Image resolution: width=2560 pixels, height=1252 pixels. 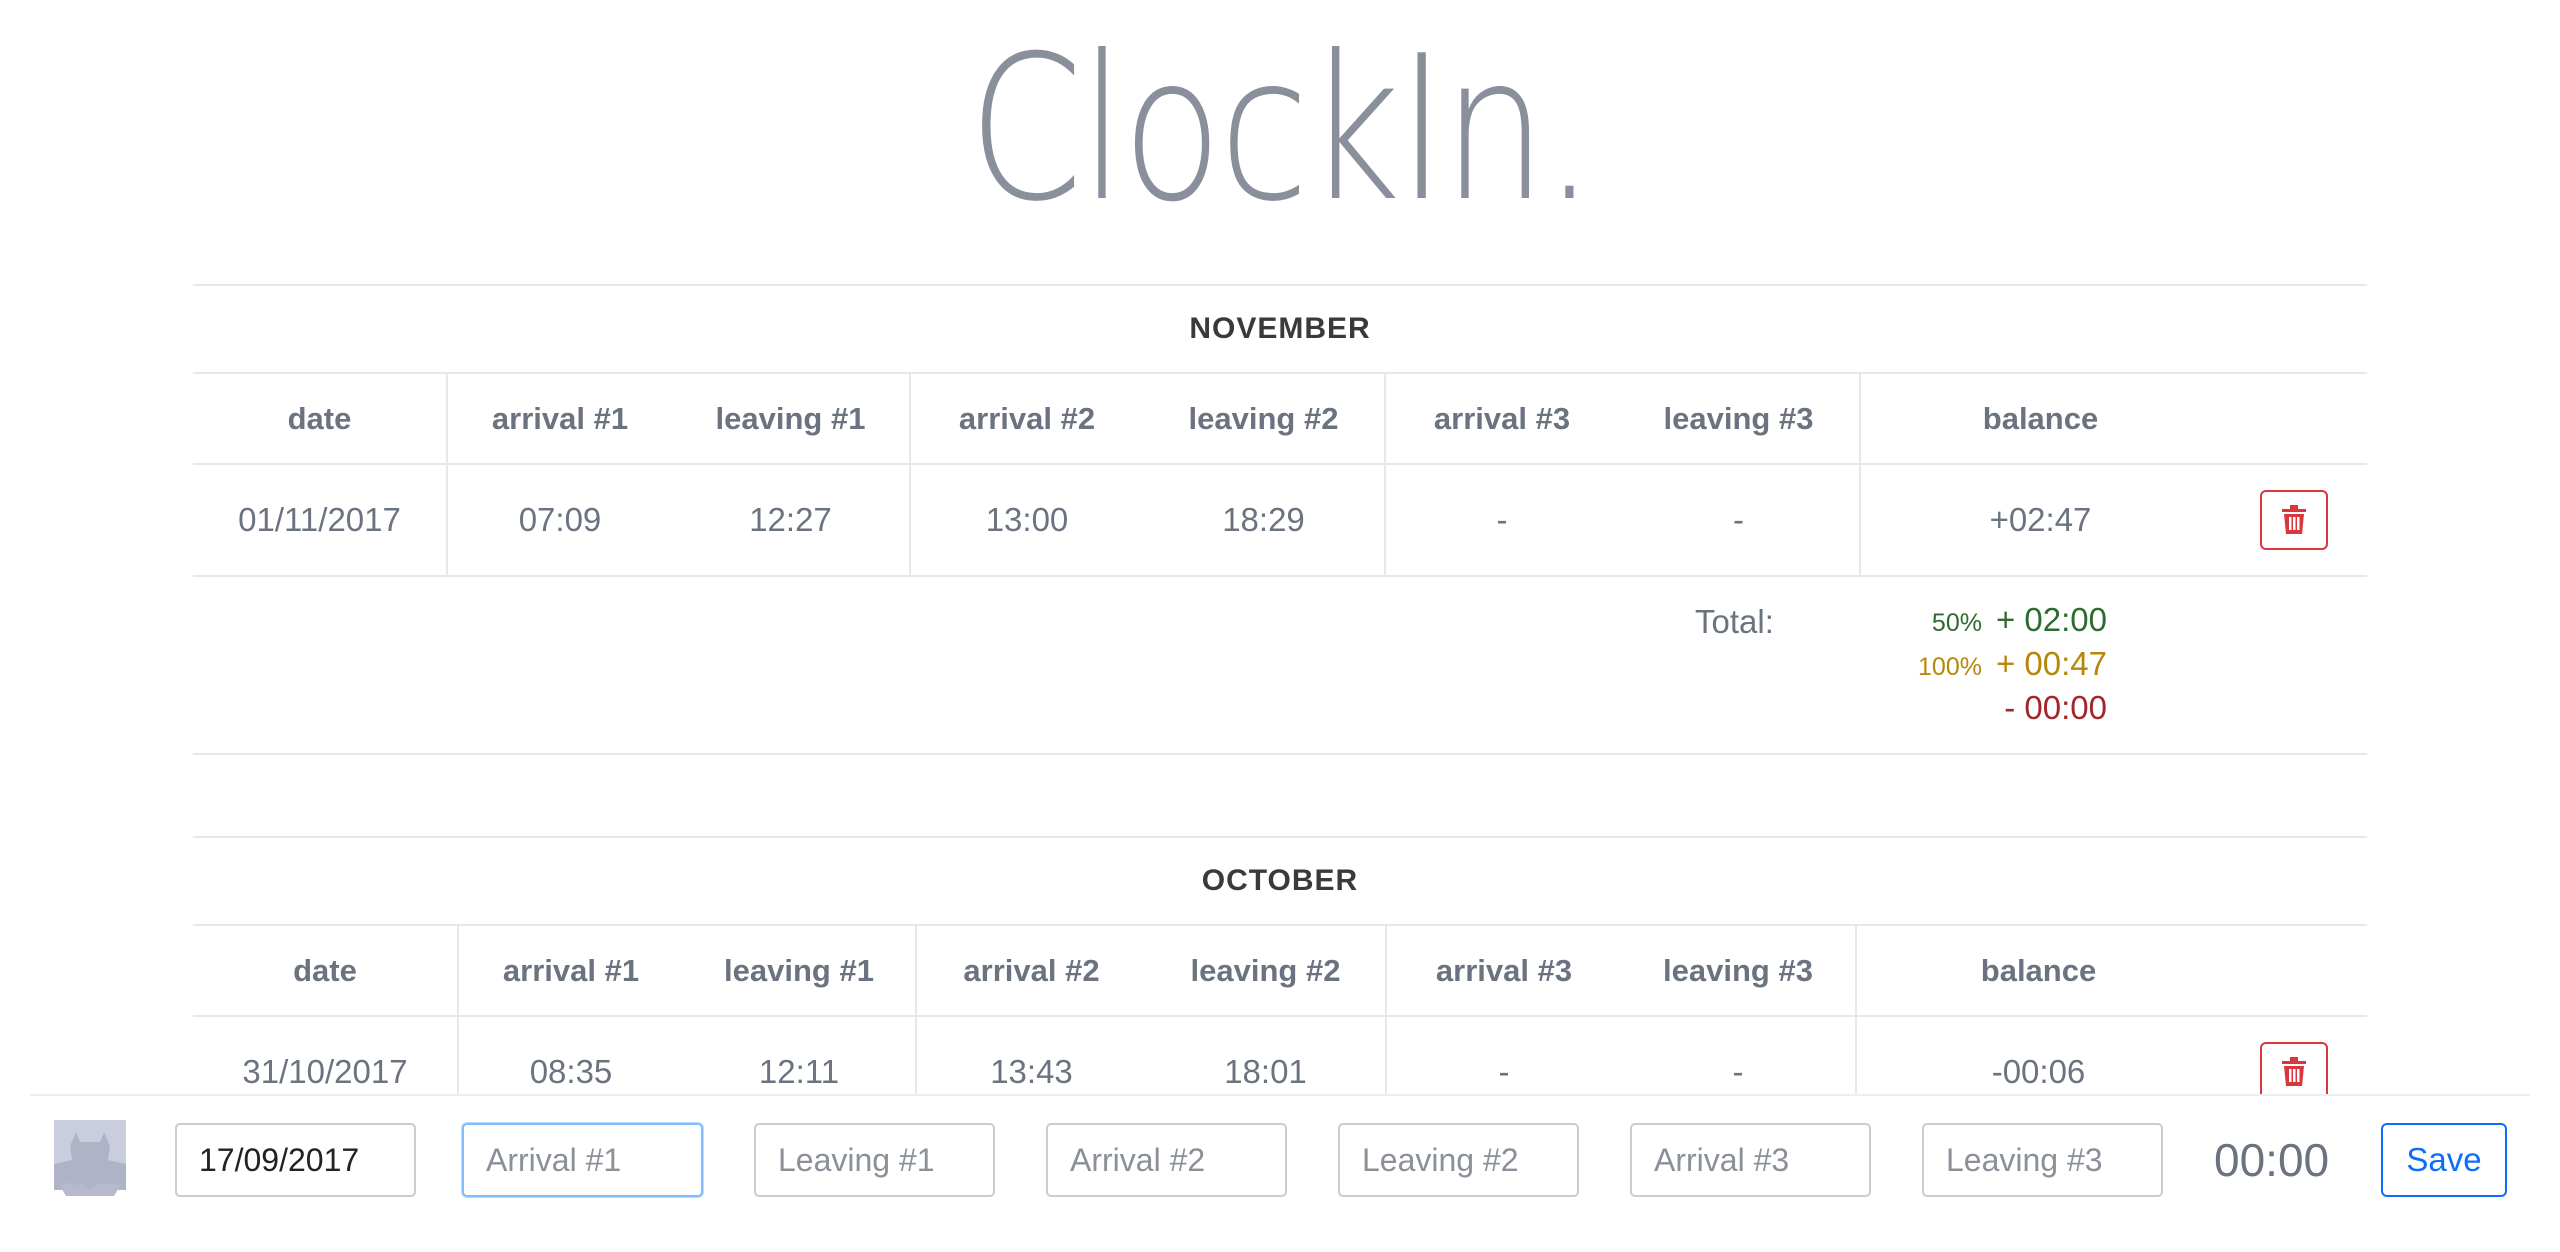 What do you see at coordinates (559, 520) in the screenshot?
I see `cell-arrival-1: 07:09` at bounding box center [559, 520].